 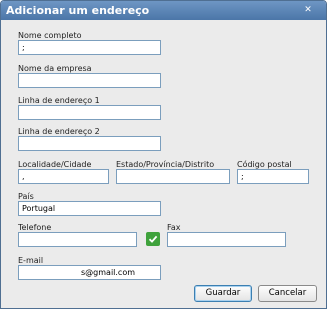 What do you see at coordinates (31, 260) in the screenshot?
I see `email-label: E-mail` at bounding box center [31, 260].